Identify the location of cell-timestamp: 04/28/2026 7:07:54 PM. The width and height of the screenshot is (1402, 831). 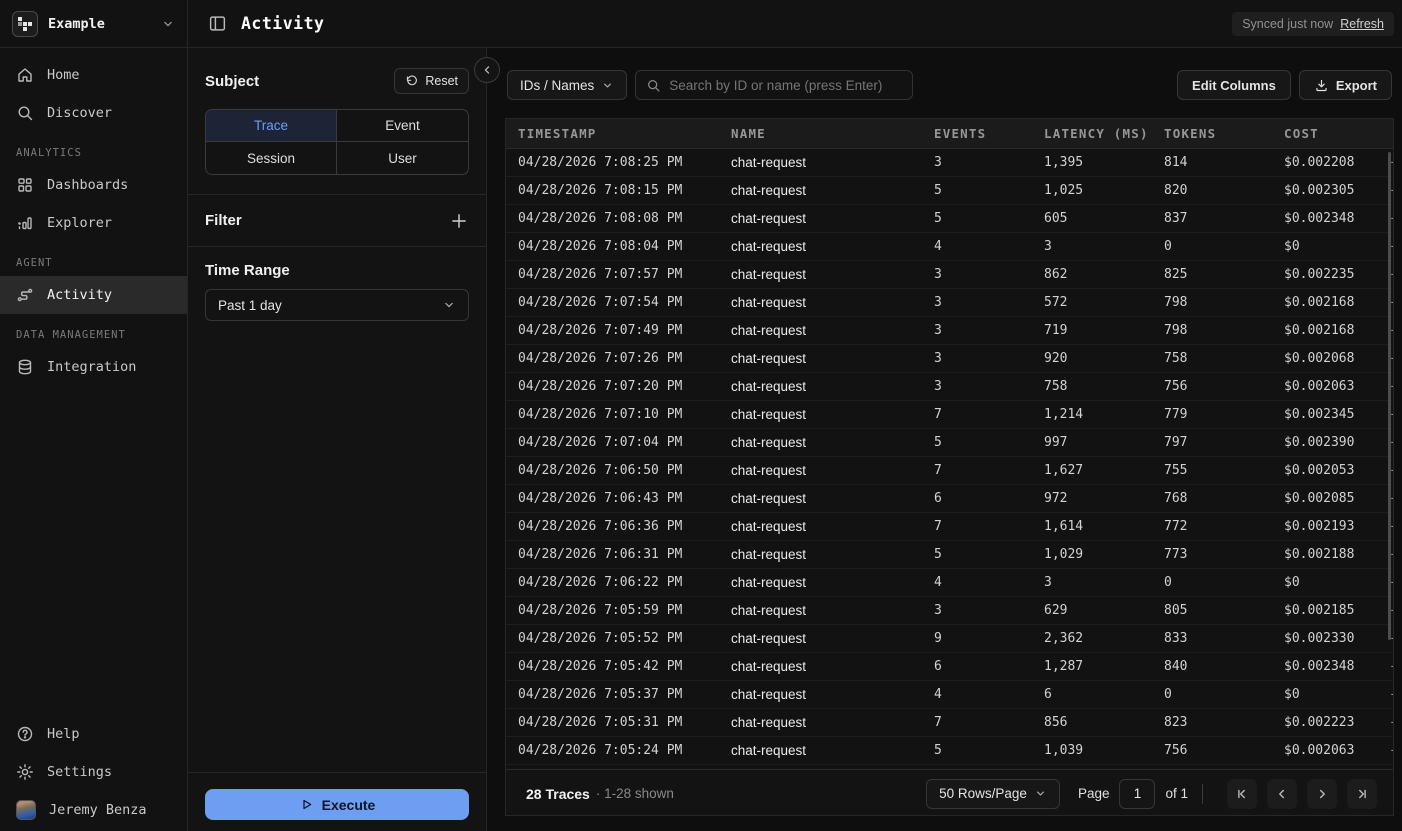
(600, 302).